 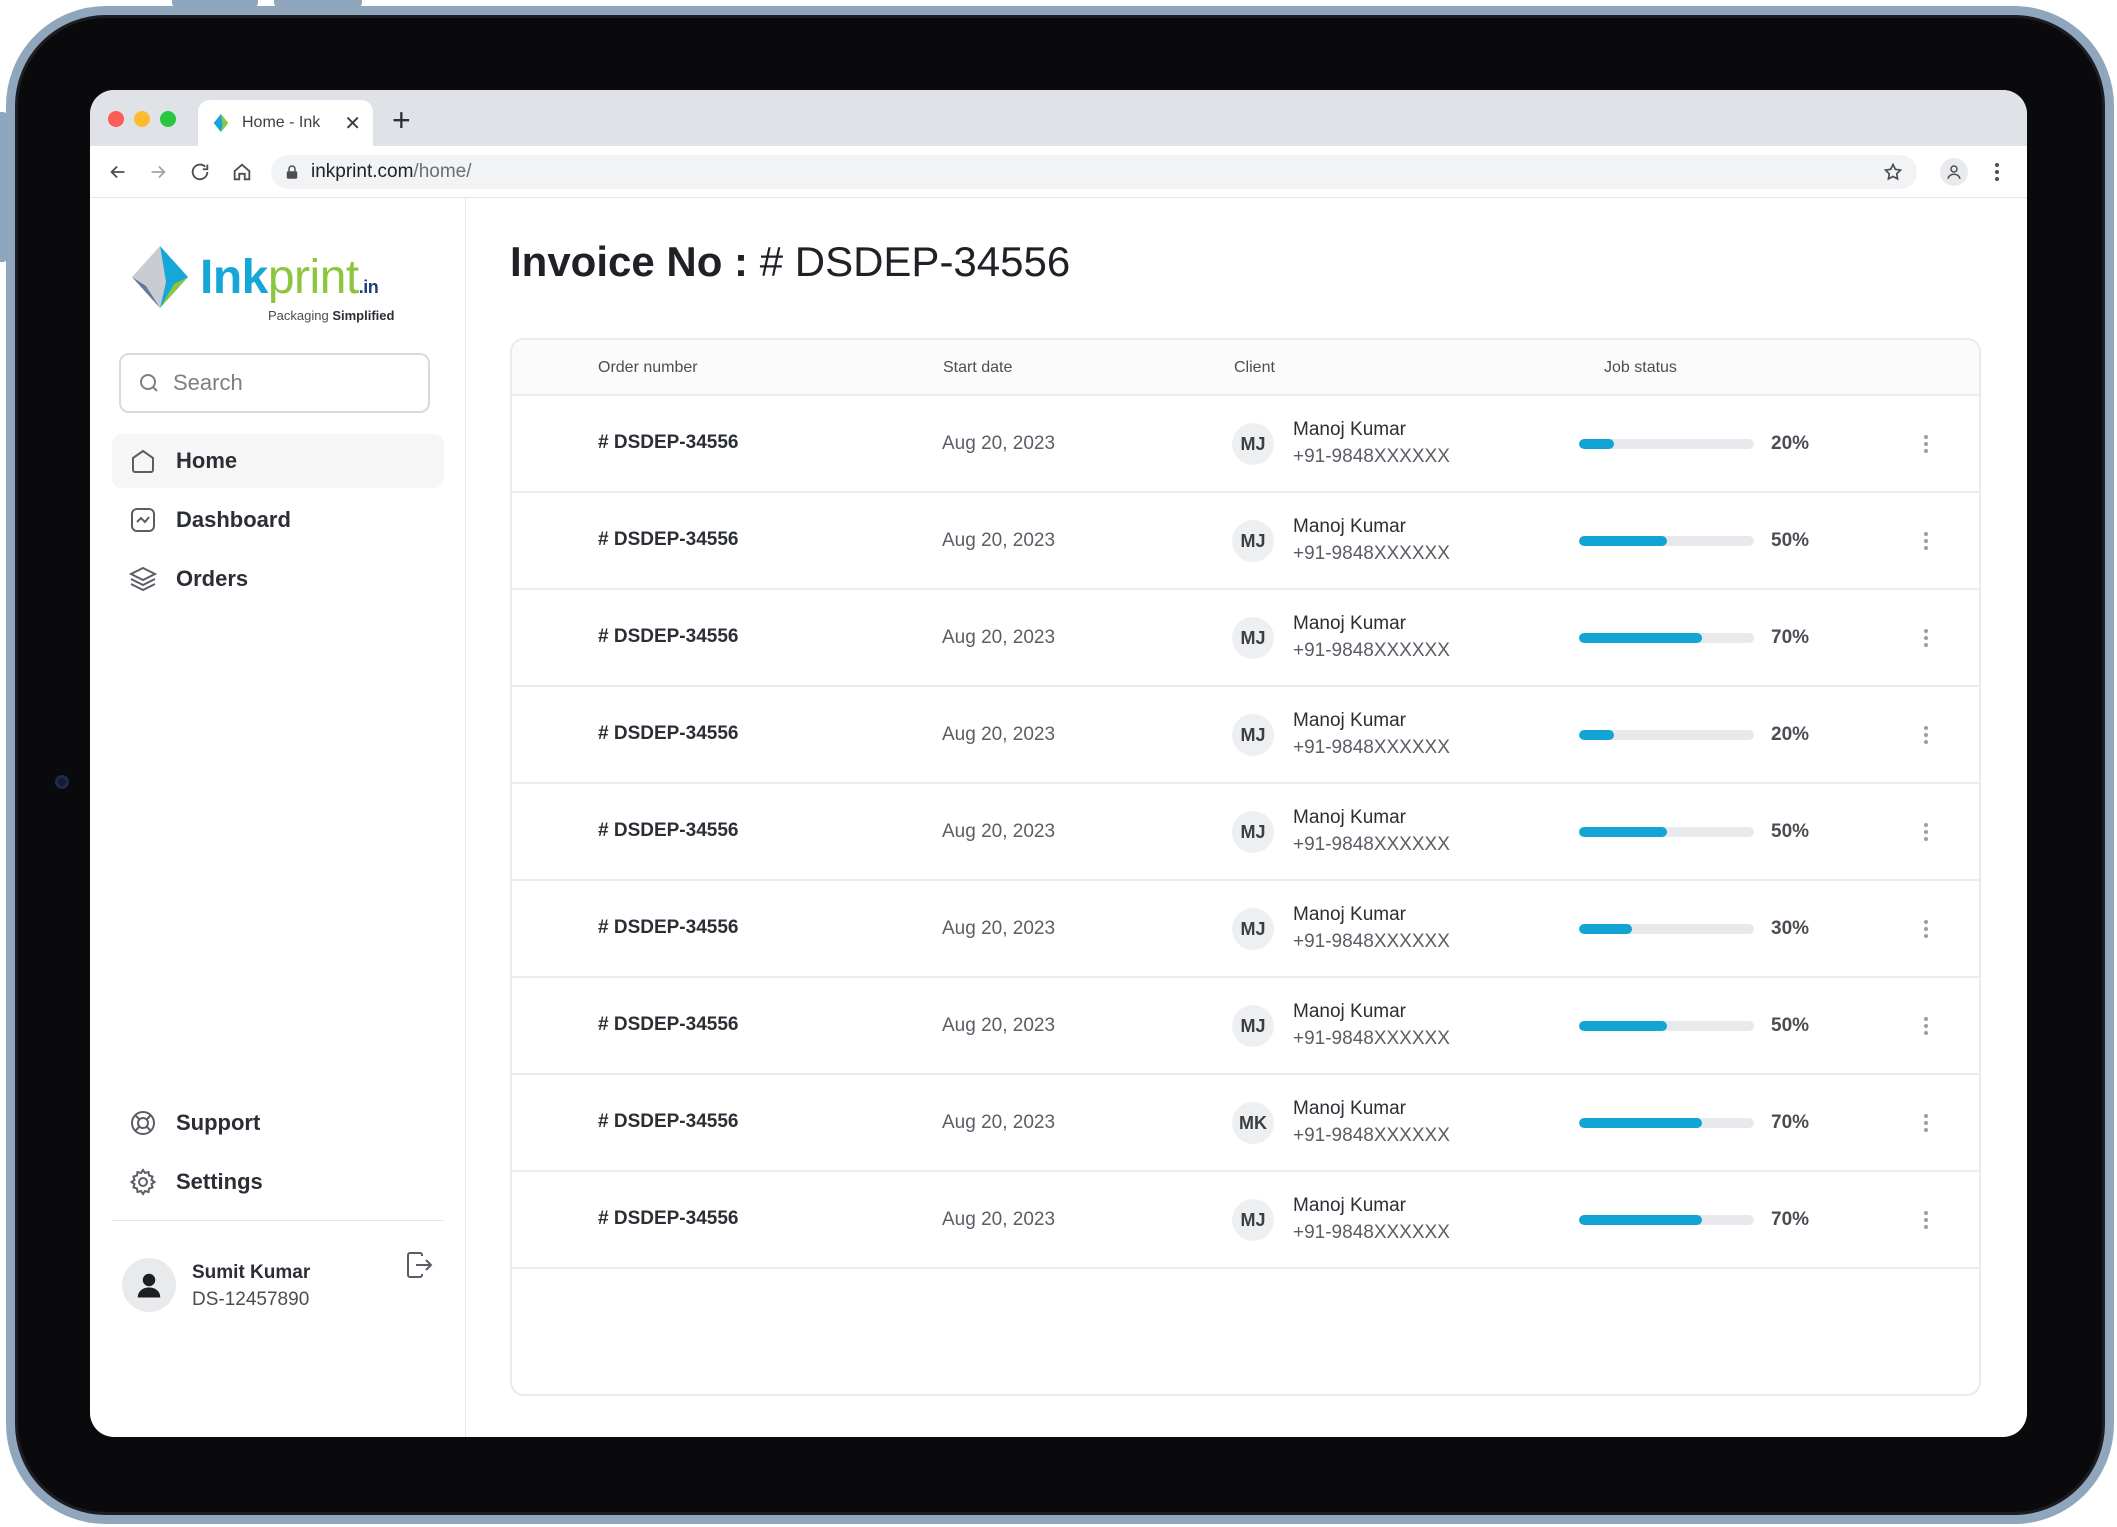 What do you see at coordinates (401, 120) in the screenshot?
I see `new-tab-button: +` at bounding box center [401, 120].